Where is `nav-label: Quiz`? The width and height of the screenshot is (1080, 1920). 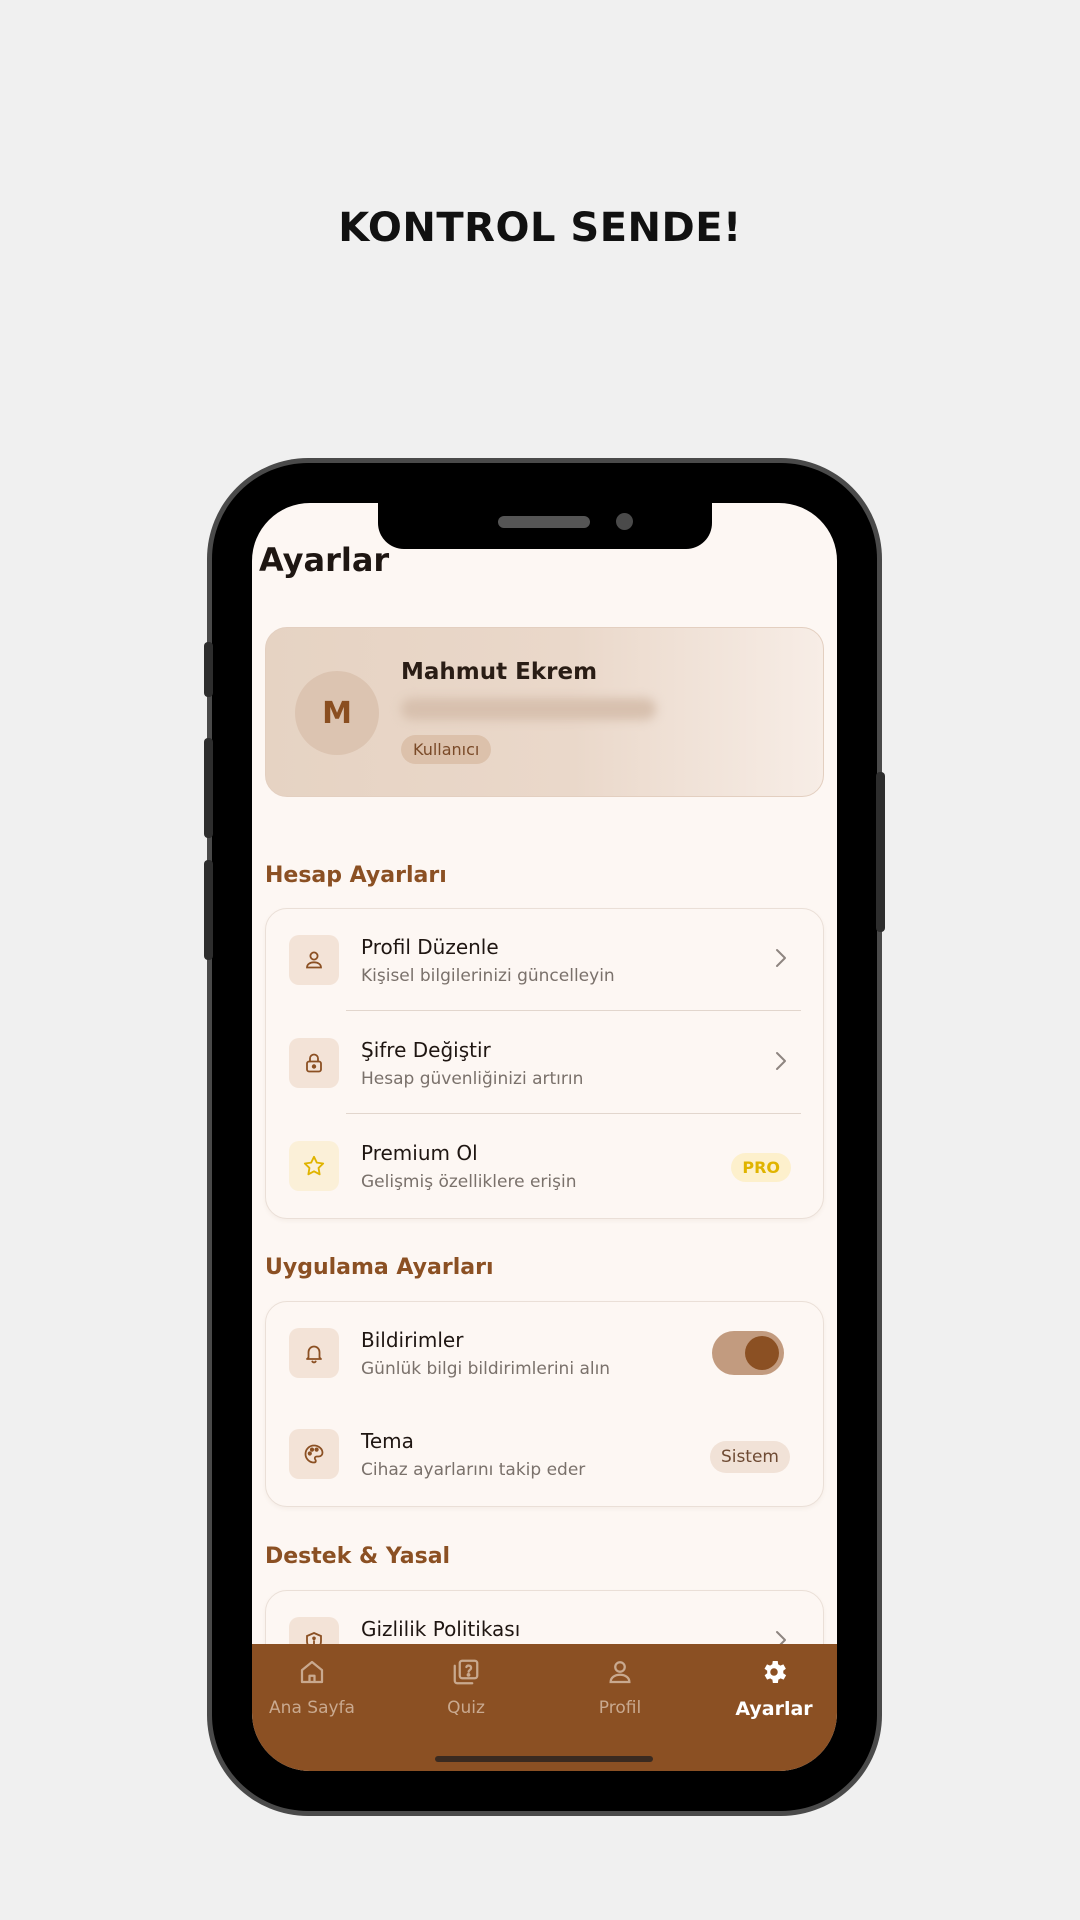 nav-label: Quiz is located at coordinates (466, 1708).